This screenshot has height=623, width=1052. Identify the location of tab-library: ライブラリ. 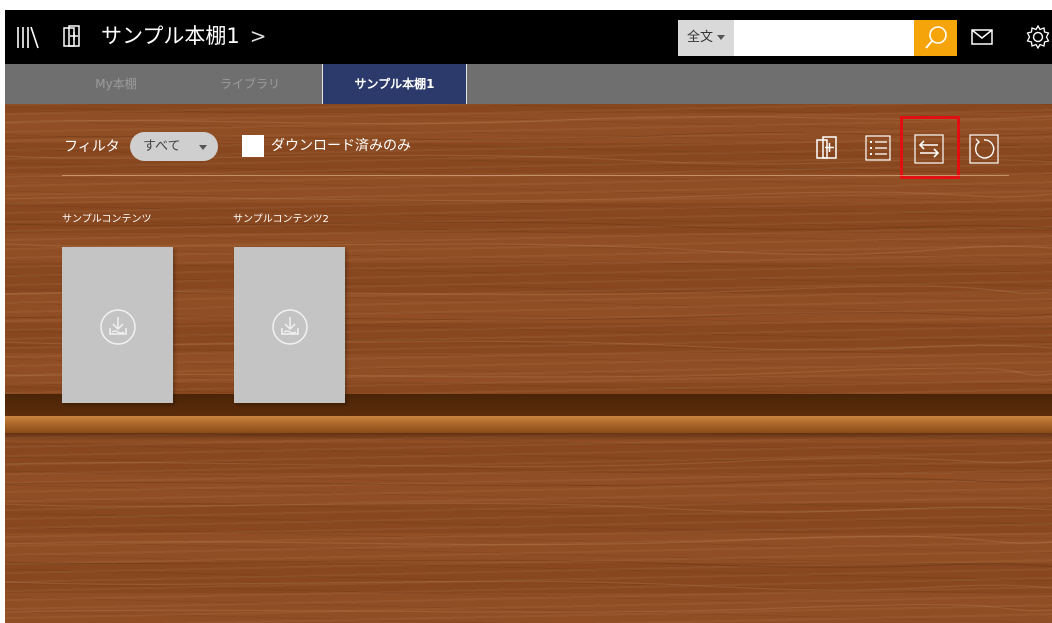
(250, 84).